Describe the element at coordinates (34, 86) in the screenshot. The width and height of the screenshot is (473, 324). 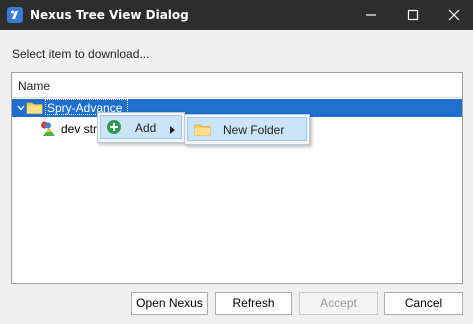
I see `column-header-label: Name` at that location.